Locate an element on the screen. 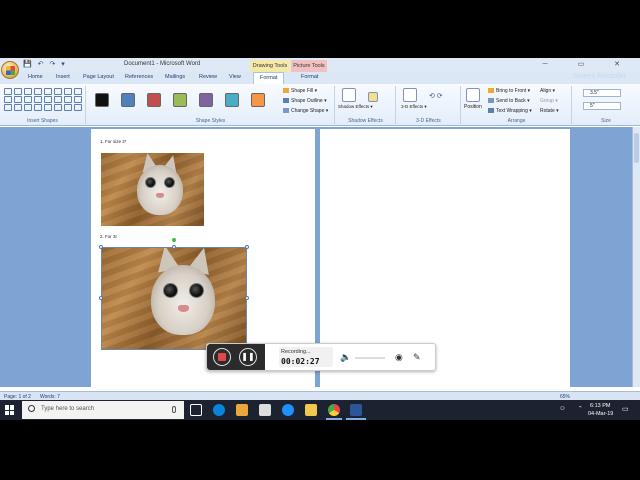 This screenshot has width=640, height=480. shape-fill-button: Shape Fill ▾ is located at coordinates (300, 91).